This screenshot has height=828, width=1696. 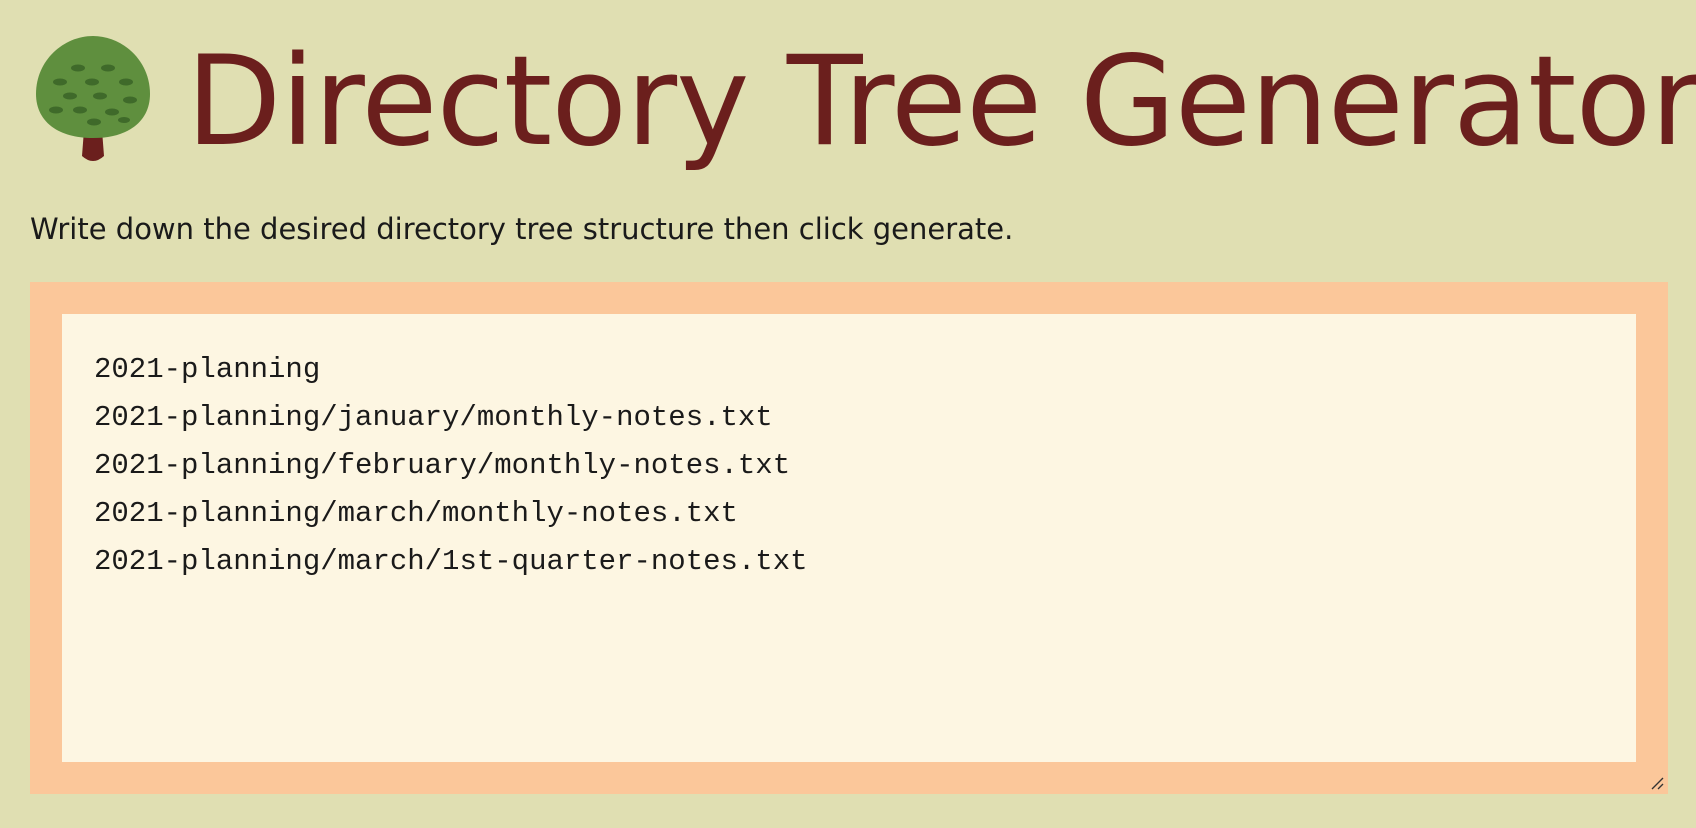 I want to click on resize-handle-icon, so click(x=1657, y=783).